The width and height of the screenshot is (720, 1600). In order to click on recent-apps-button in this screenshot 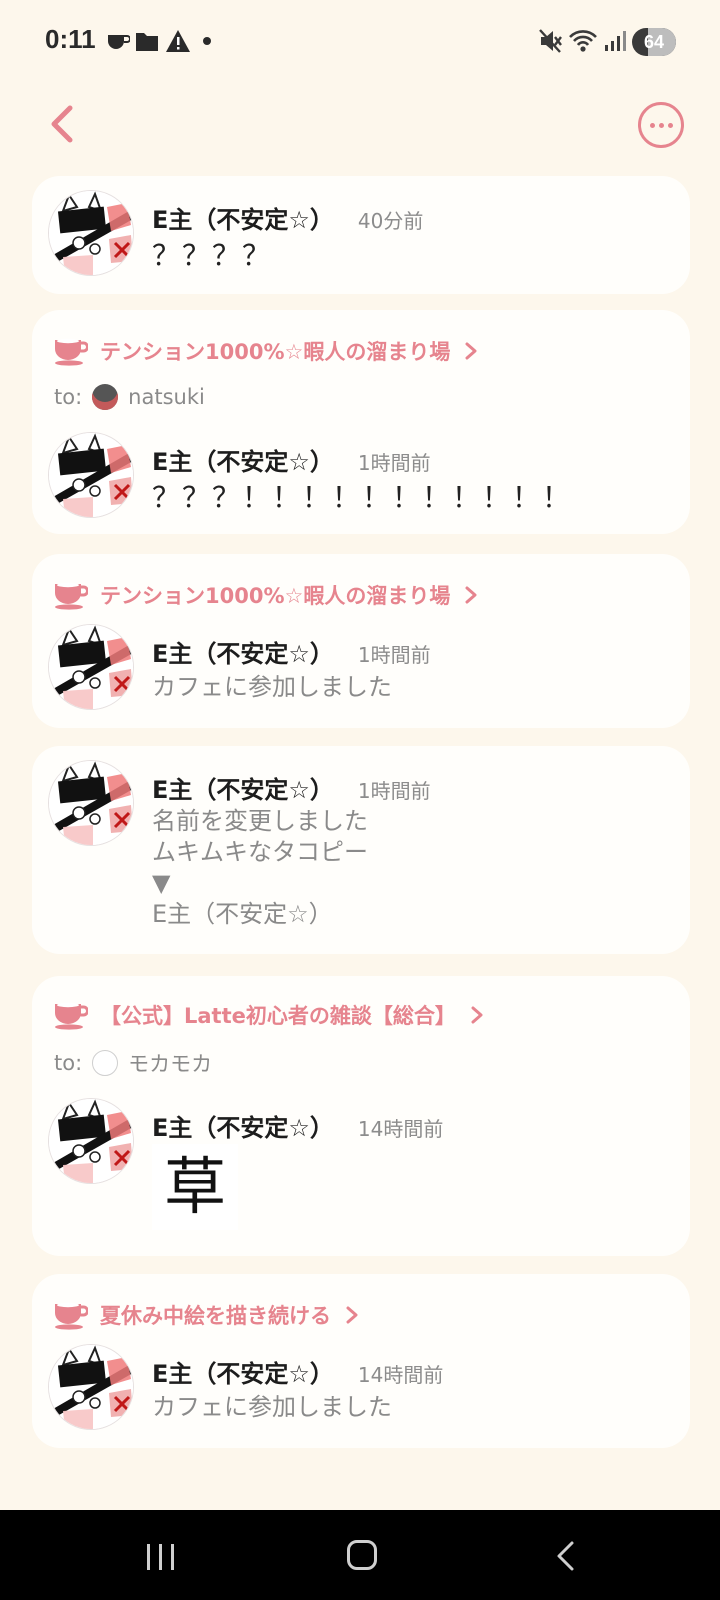, I will do `click(162, 1557)`.